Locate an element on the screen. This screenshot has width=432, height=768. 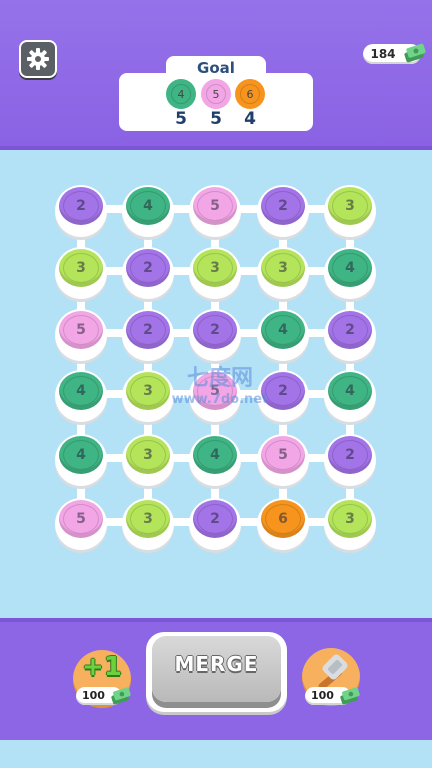
board-cell: 6 is located at coordinates (283, 524).